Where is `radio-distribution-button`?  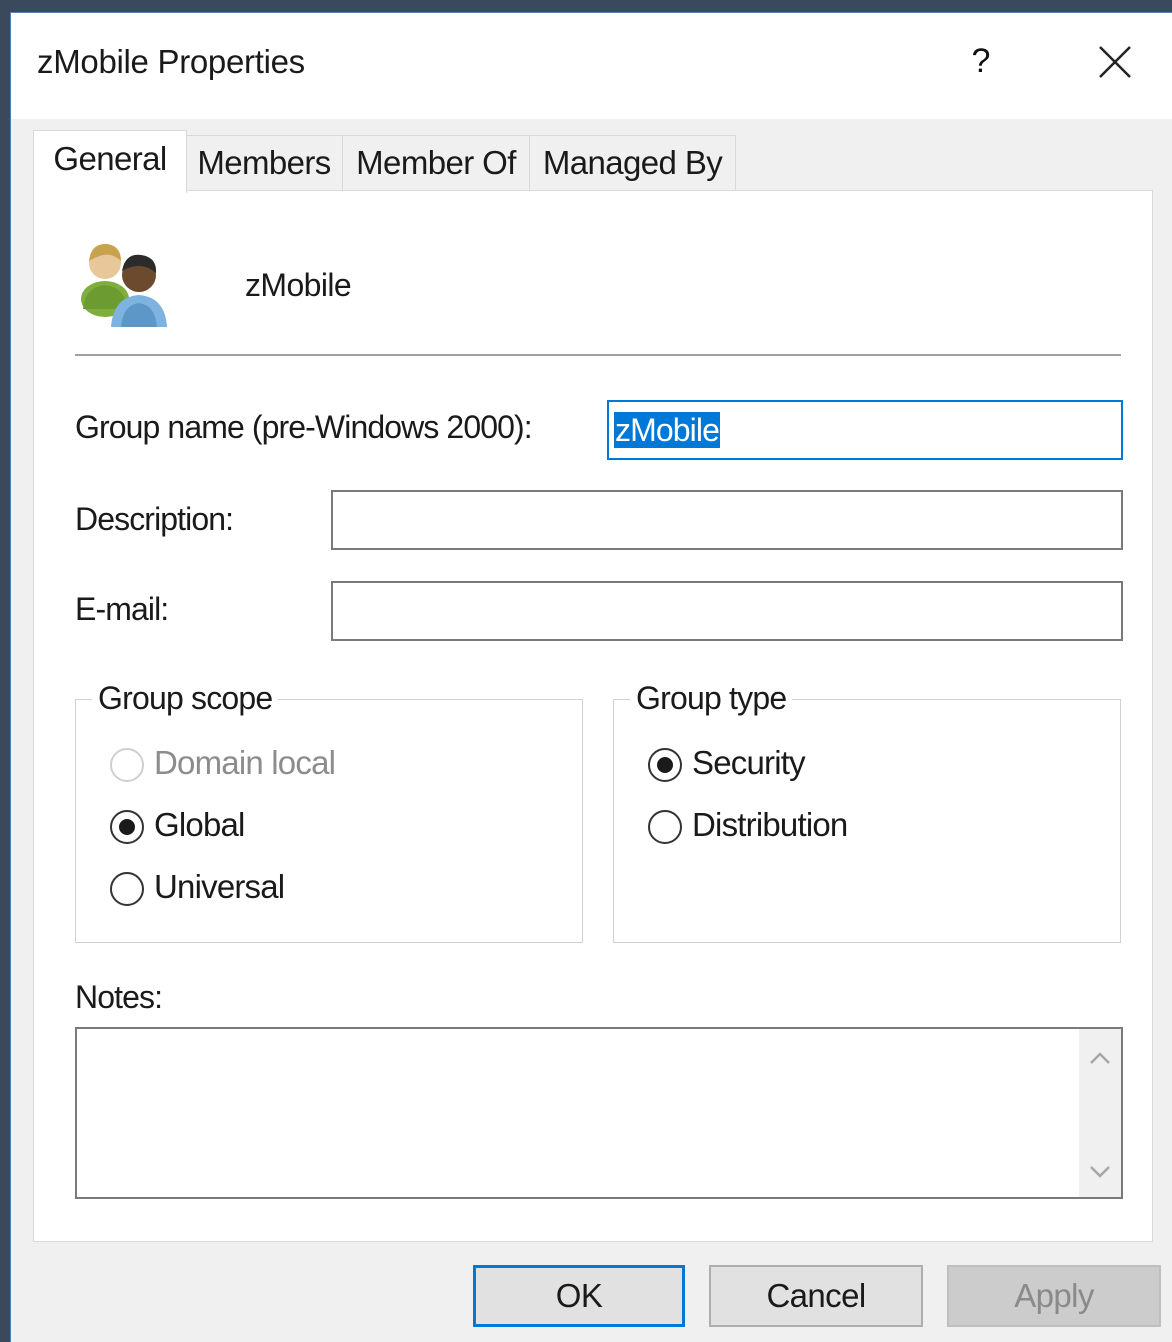 radio-distribution-button is located at coordinates (665, 827).